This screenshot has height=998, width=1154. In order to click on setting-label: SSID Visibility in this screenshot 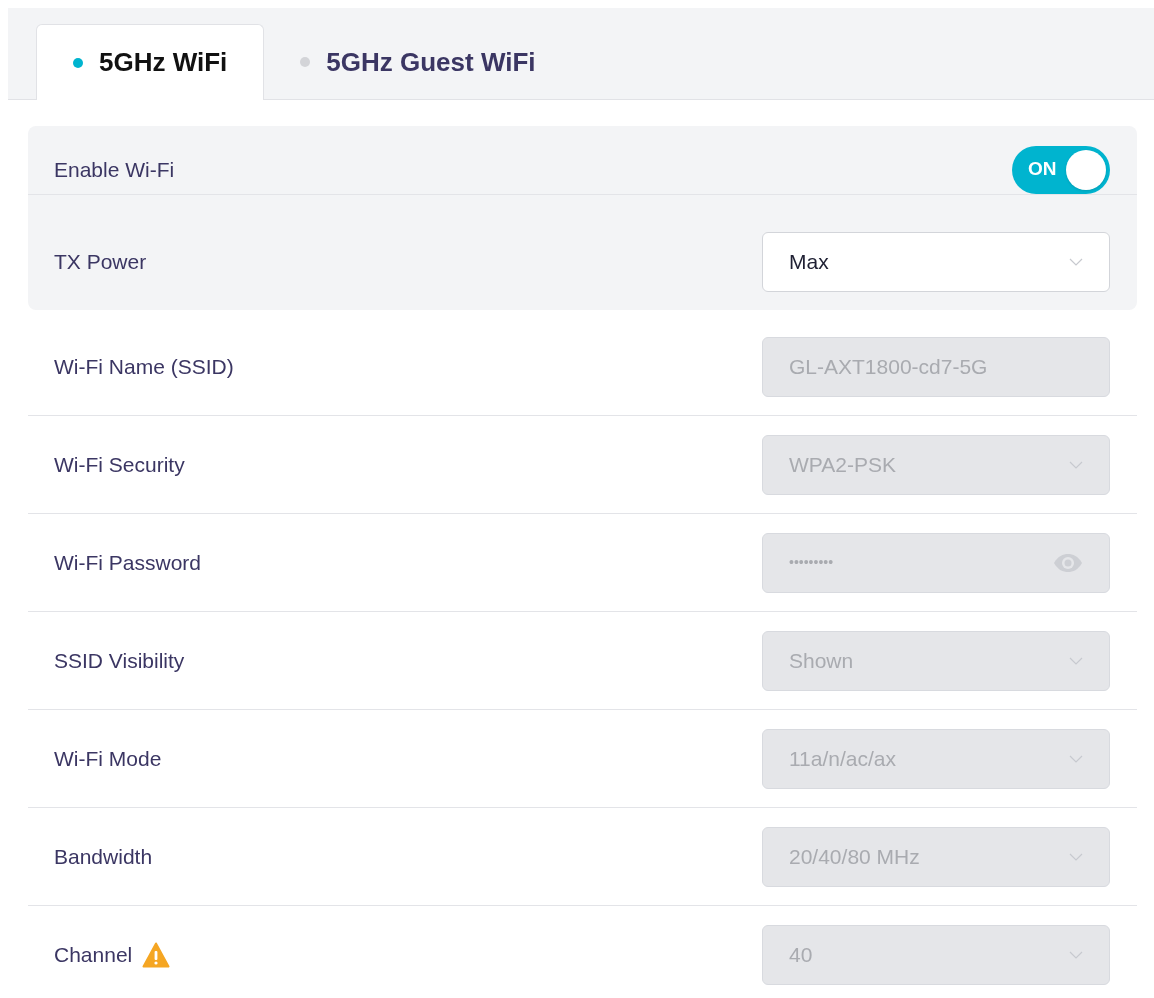, I will do `click(119, 660)`.